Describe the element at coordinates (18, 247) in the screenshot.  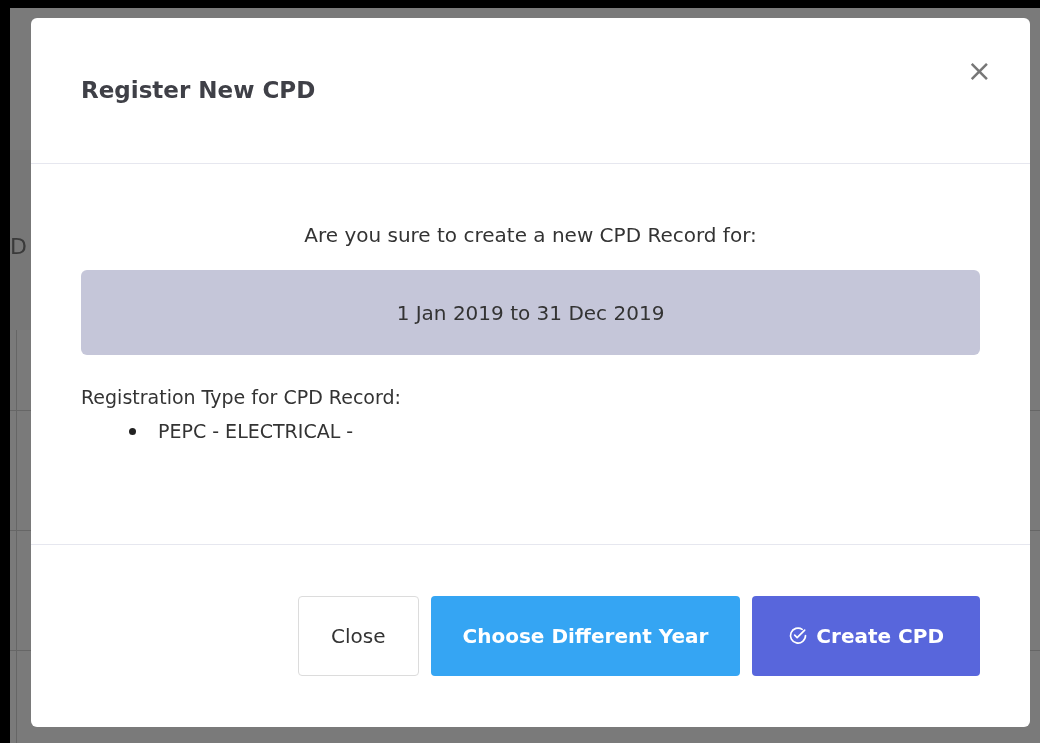
I see `page-heading: D` at that location.